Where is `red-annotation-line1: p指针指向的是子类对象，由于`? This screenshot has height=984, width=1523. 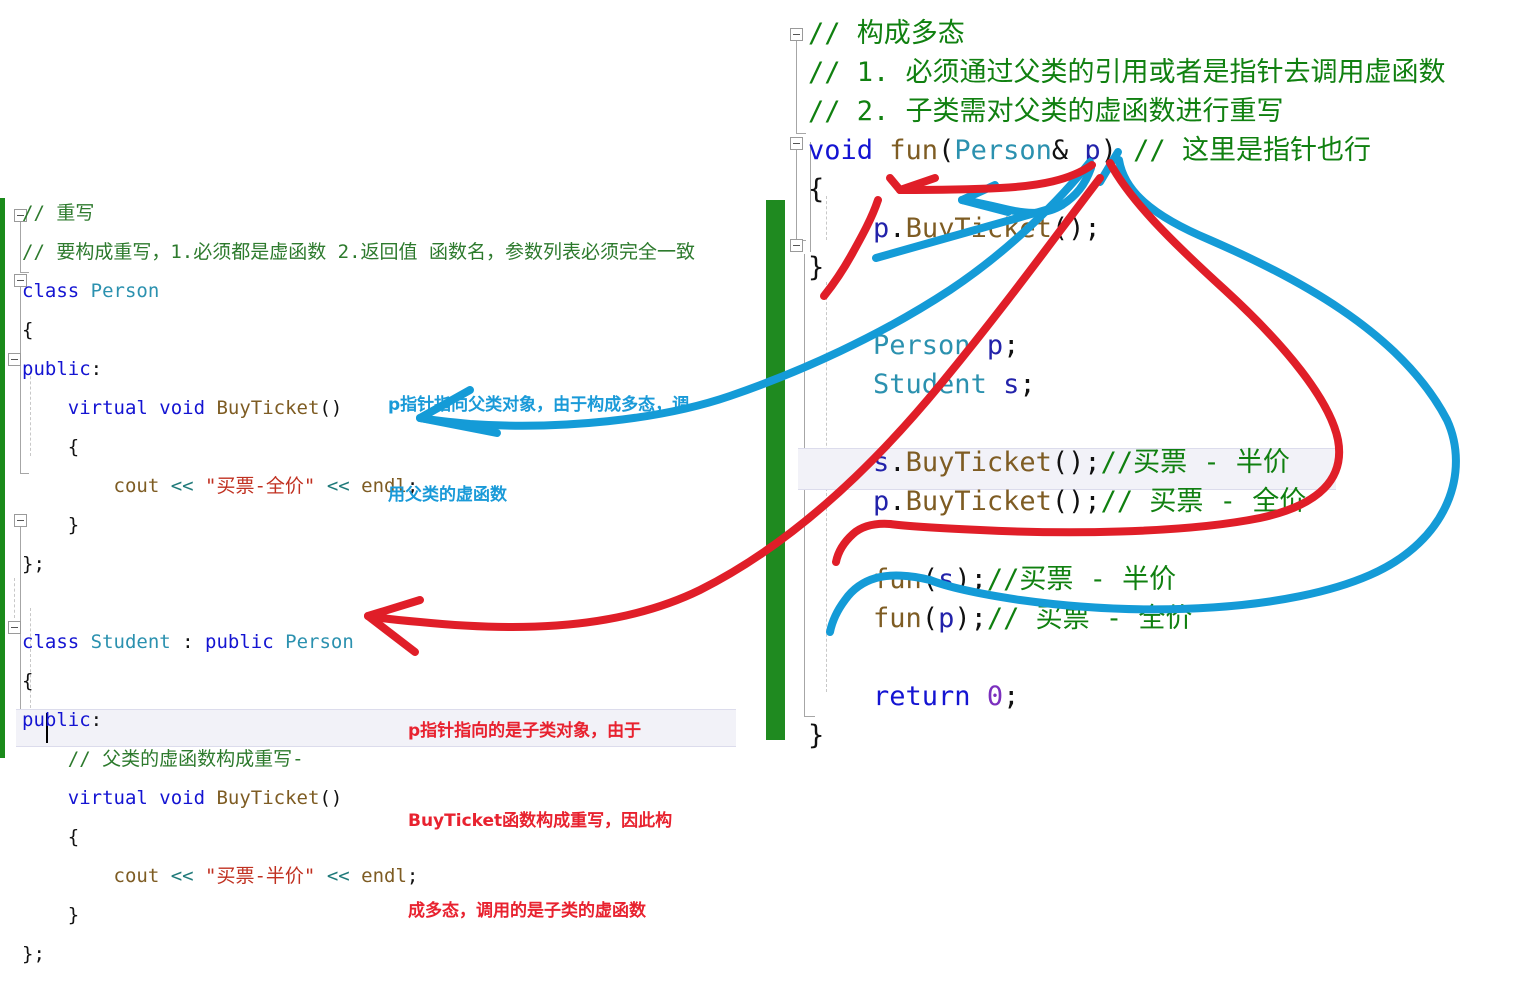 red-annotation-line1: p指针指向的是子类对象，由于 is located at coordinates (525, 731).